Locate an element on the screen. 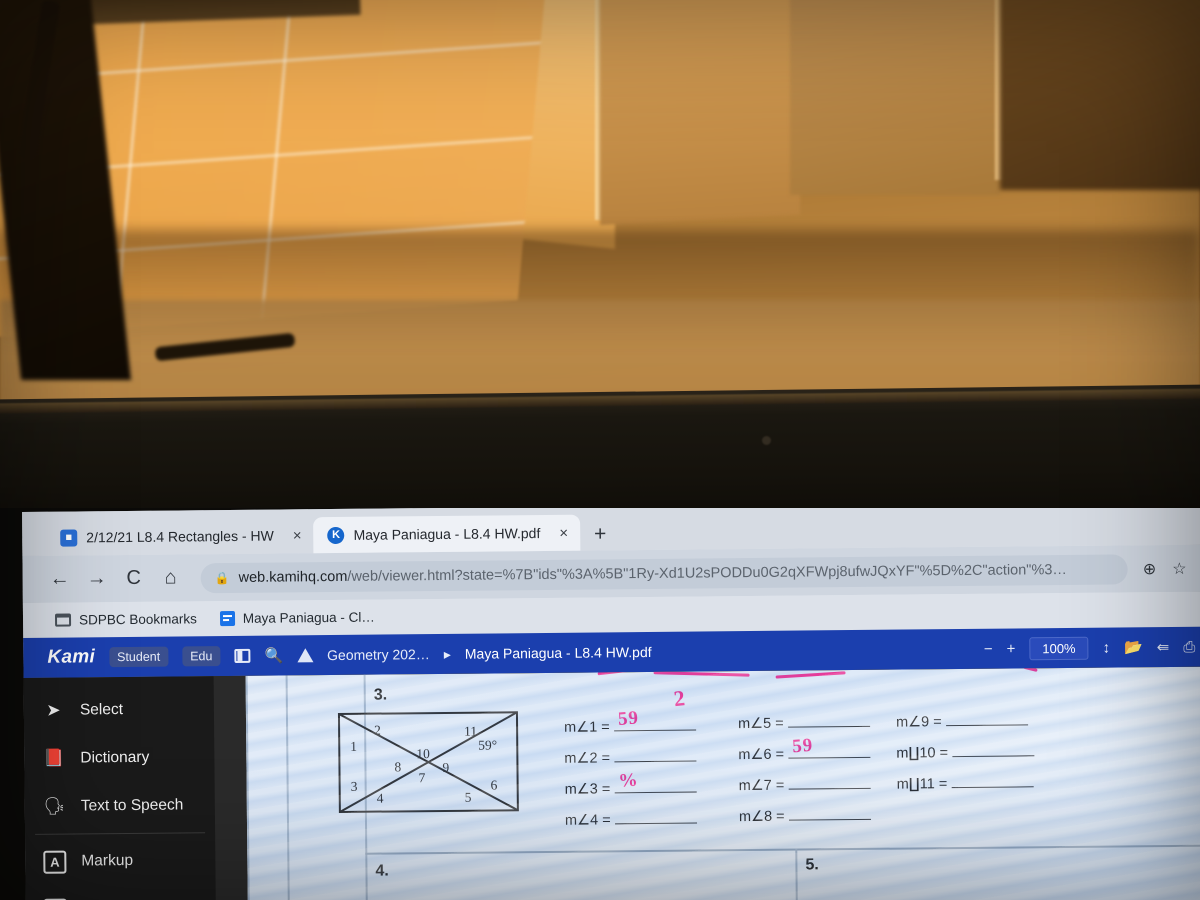 The height and width of the screenshot is (900, 1200). angle-label: 10 is located at coordinates (423, 754).